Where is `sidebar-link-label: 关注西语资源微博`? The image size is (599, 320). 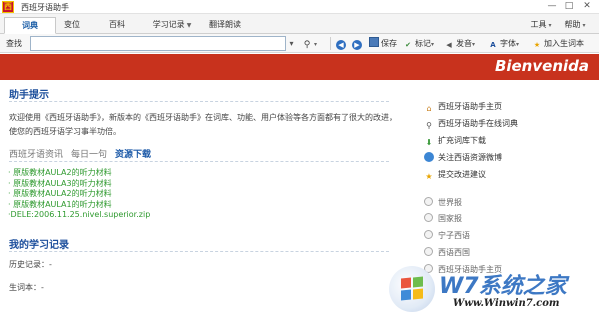
sidebar-link-label: 关注西语资源微博 is located at coordinates (470, 157).